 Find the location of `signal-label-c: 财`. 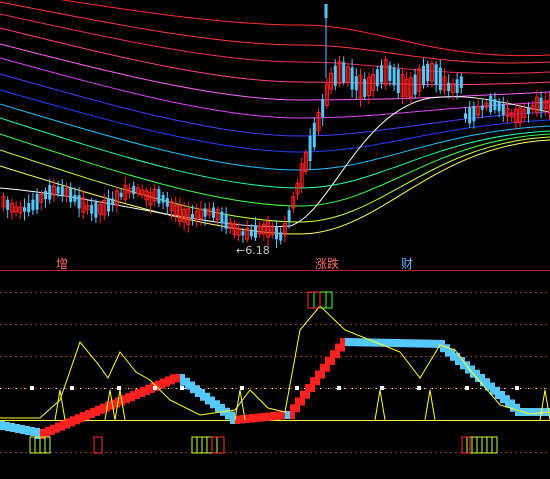

signal-label-c: 财 is located at coordinates (407, 264).